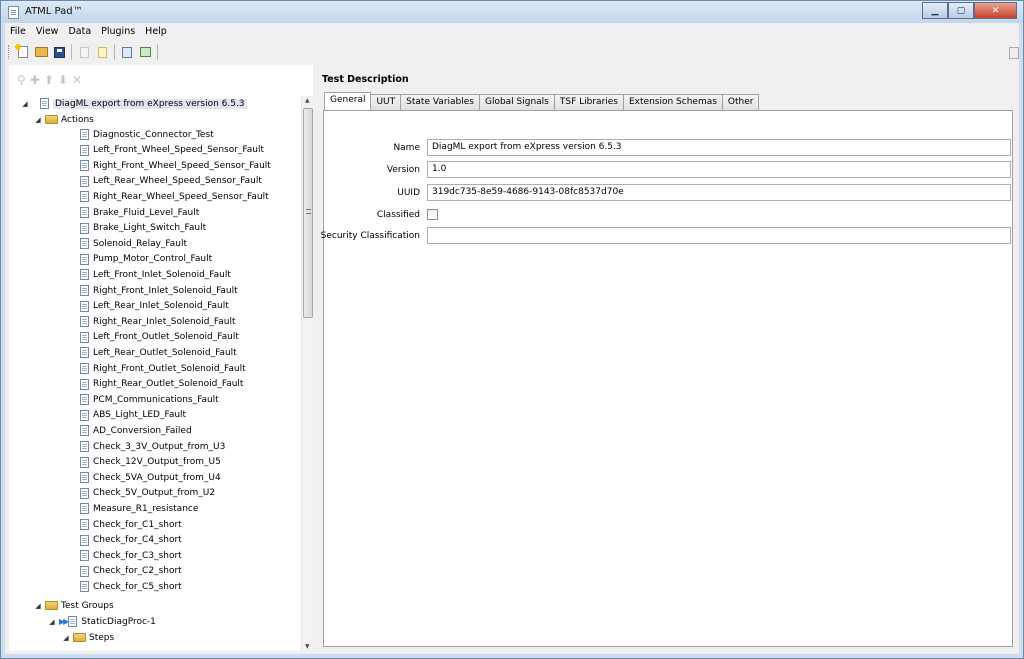  What do you see at coordinates (172, 150) in the screenshot?
I see `tree-action-item: Left_Front_Wheel_Speed_Sensor_Fault` at bounding box center [172, 150].